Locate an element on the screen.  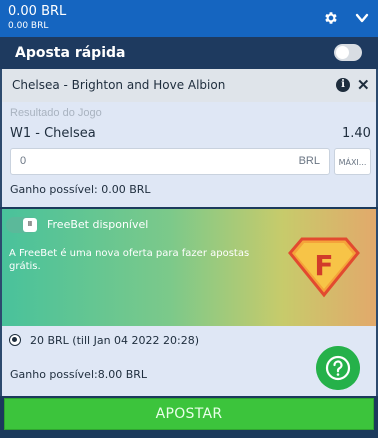
freebet-logo-letter: F is located at coordinates (323, 265).